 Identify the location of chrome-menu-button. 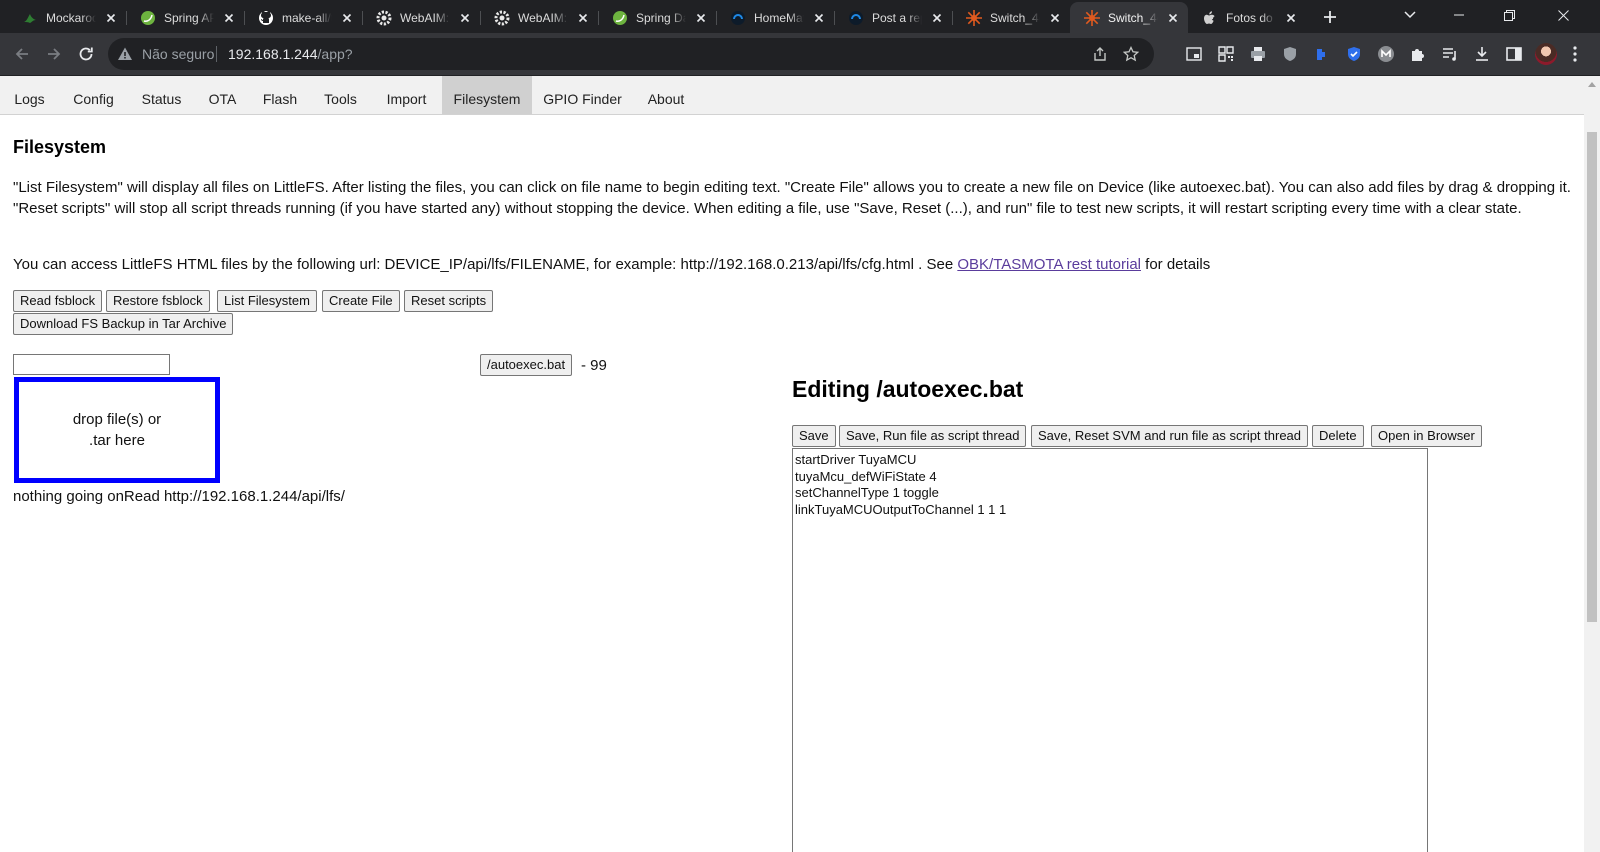
(1575, 54).